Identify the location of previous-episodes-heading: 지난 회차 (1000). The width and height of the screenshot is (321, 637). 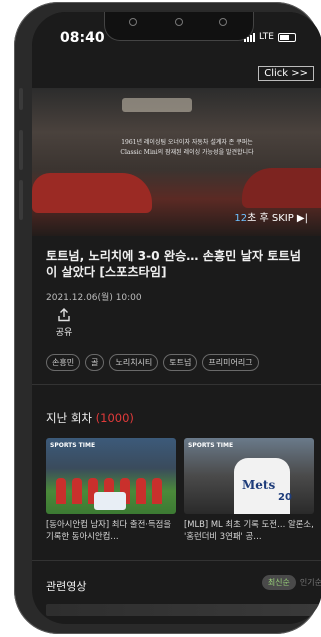
(90, 418).